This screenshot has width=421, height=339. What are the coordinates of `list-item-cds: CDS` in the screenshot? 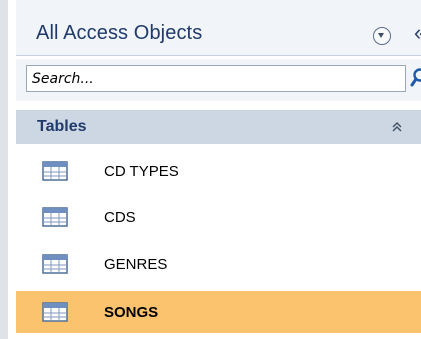 It's located at (218, 217).